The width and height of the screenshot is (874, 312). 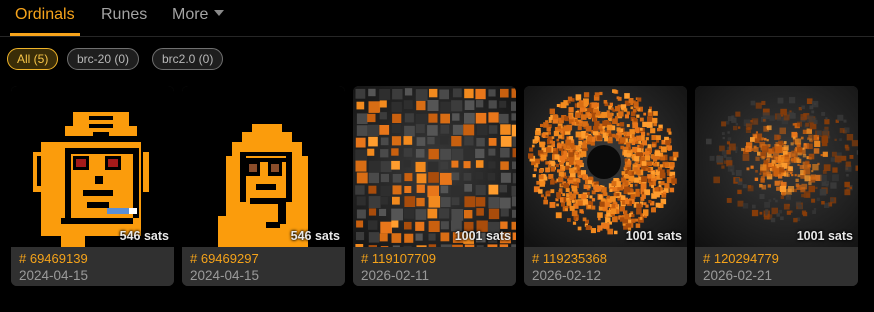 What do you see at coordinates (567, 275) in the screenshot?
I see `inscription-date: 2026-02-12` at bounding box center [567, 275].